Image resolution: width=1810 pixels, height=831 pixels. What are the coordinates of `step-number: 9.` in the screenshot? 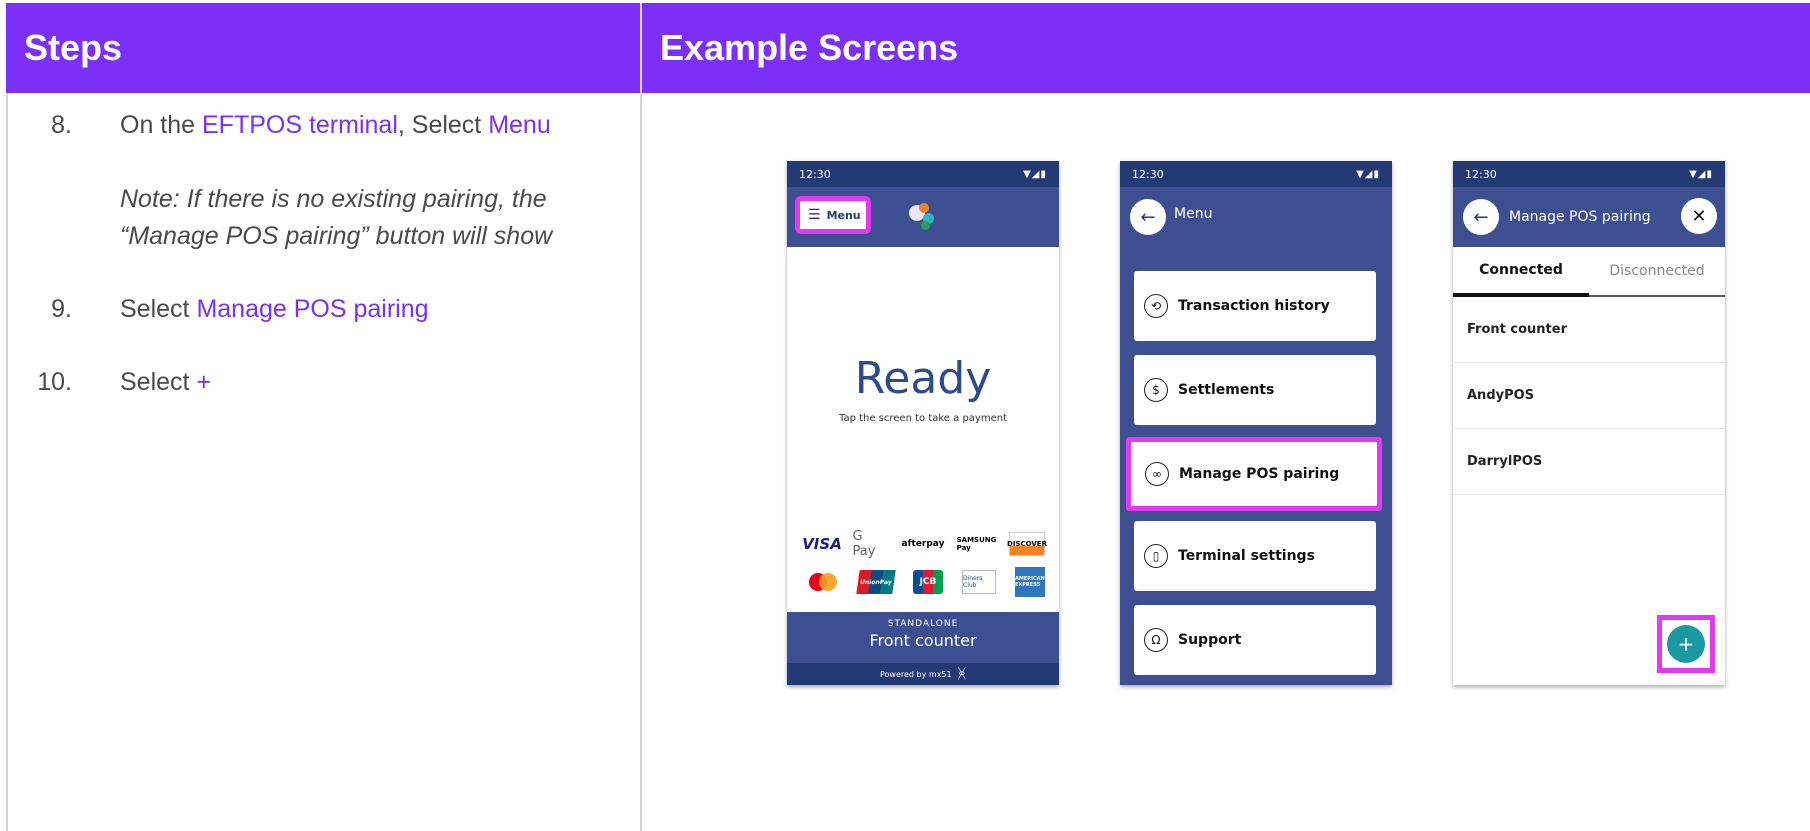 It's located at (61, 309).